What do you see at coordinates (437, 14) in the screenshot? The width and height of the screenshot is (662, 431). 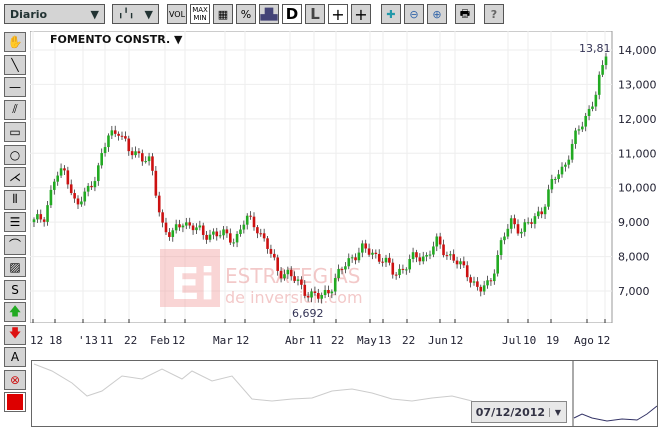 I see `zoom-in-button: ⊕` at bounding box center [437, 14].